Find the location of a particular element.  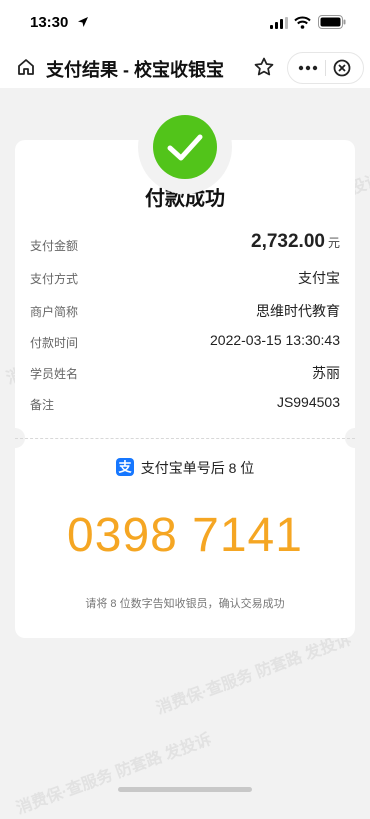

capsule-divider is located at coordinates (325, 68).